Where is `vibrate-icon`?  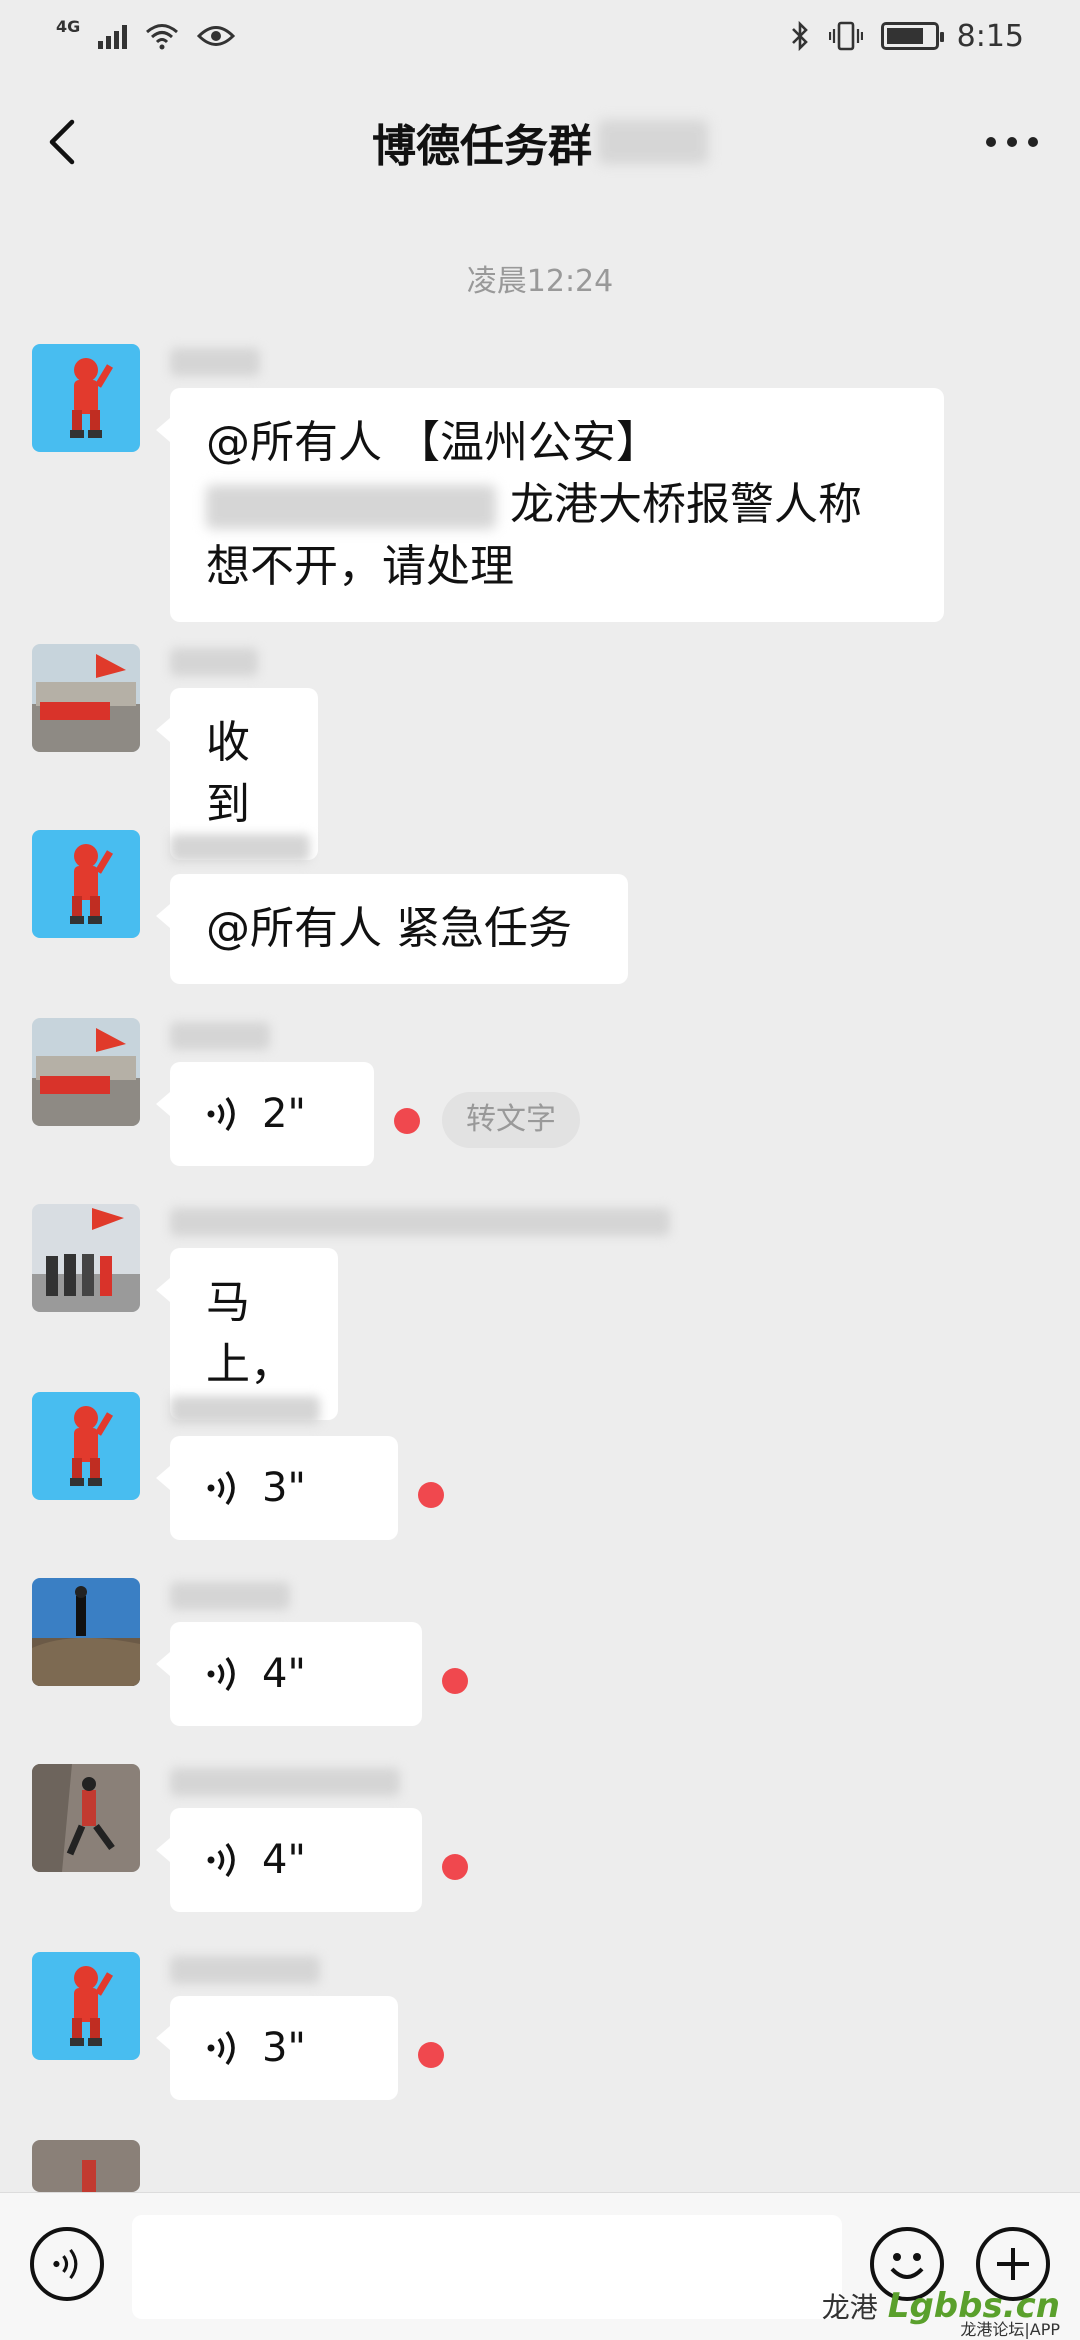
vibrate-icon is located at coordinates (845, 36).